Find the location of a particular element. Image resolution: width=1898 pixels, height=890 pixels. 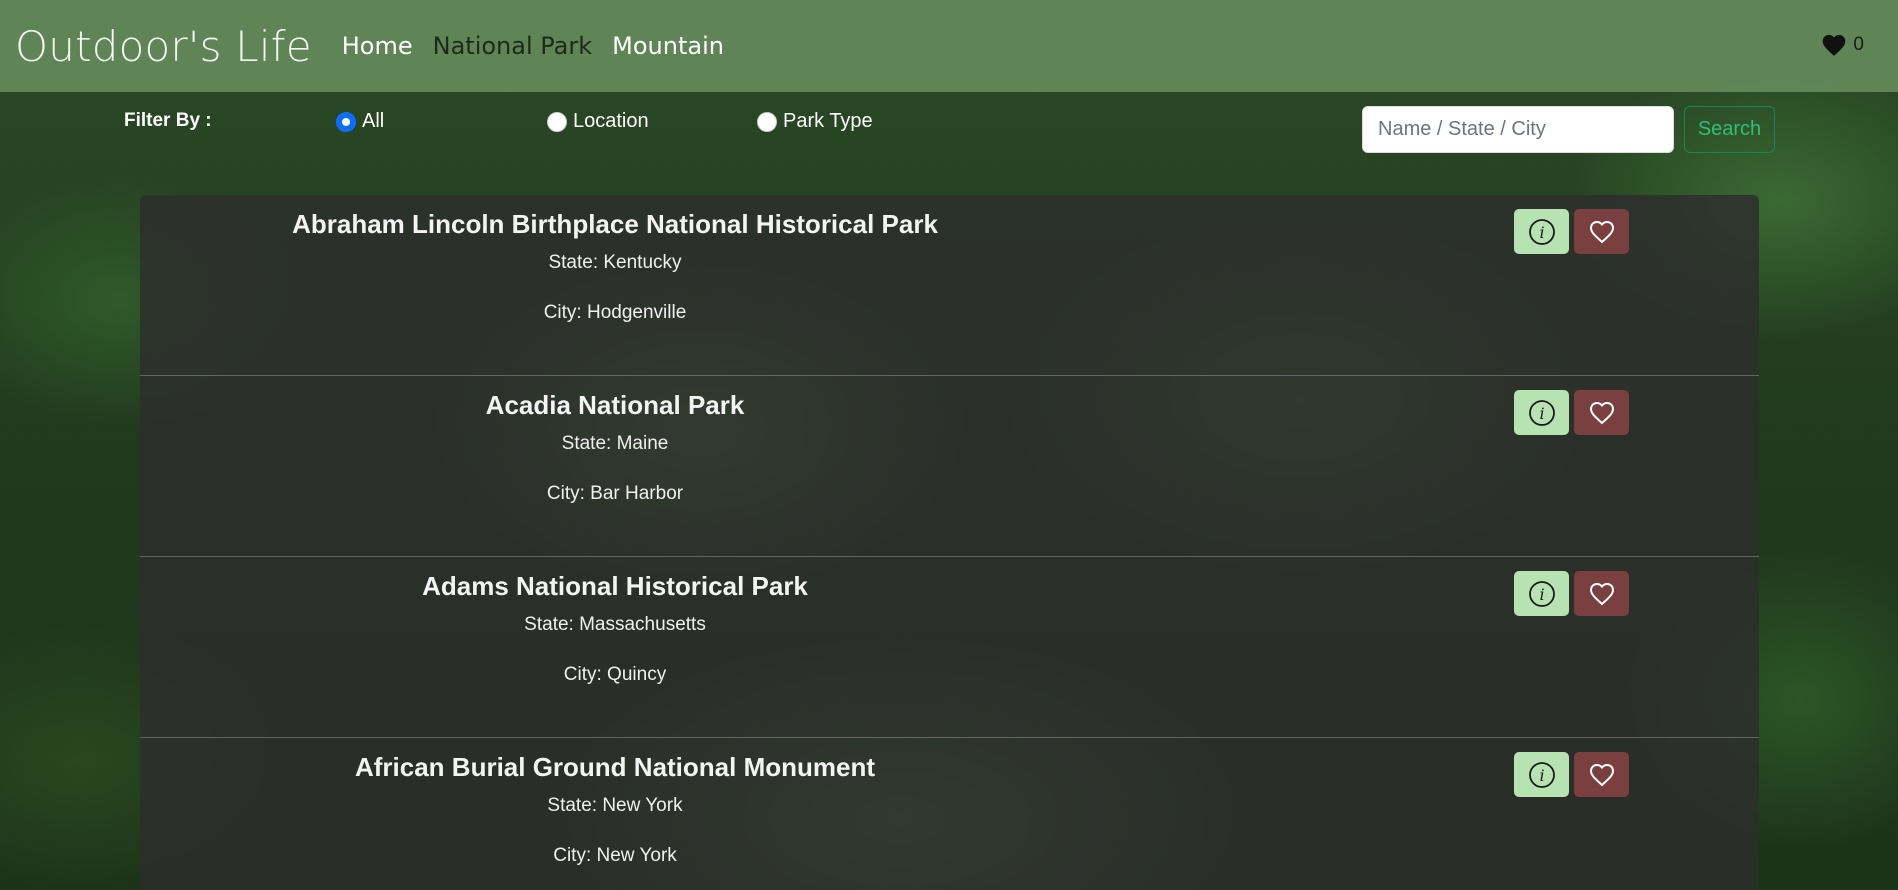

nav-mountain-link: Mountain is located at coordinates (668, 46).